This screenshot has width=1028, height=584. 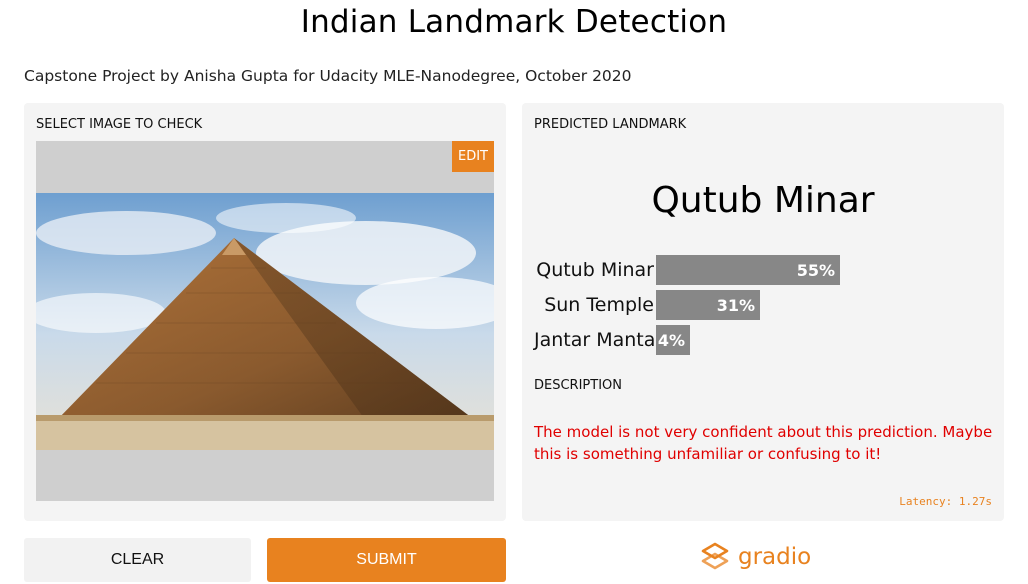 What do you see at coordinates (137, 560) in the screenshot?
I see `clear-button: CLEAR` at bounding box center [137, 560].